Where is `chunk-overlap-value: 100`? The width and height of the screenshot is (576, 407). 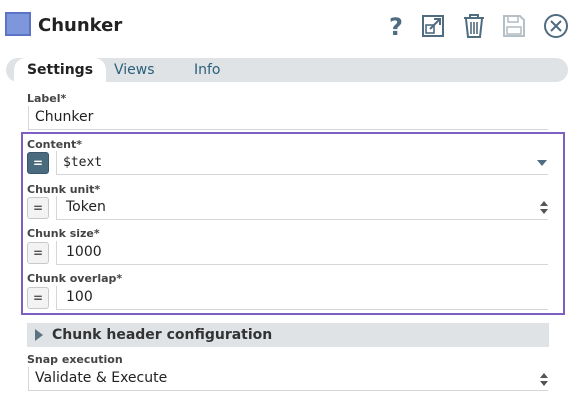
chunk-overlap-value: 100 is located at coordinates (79, 297).